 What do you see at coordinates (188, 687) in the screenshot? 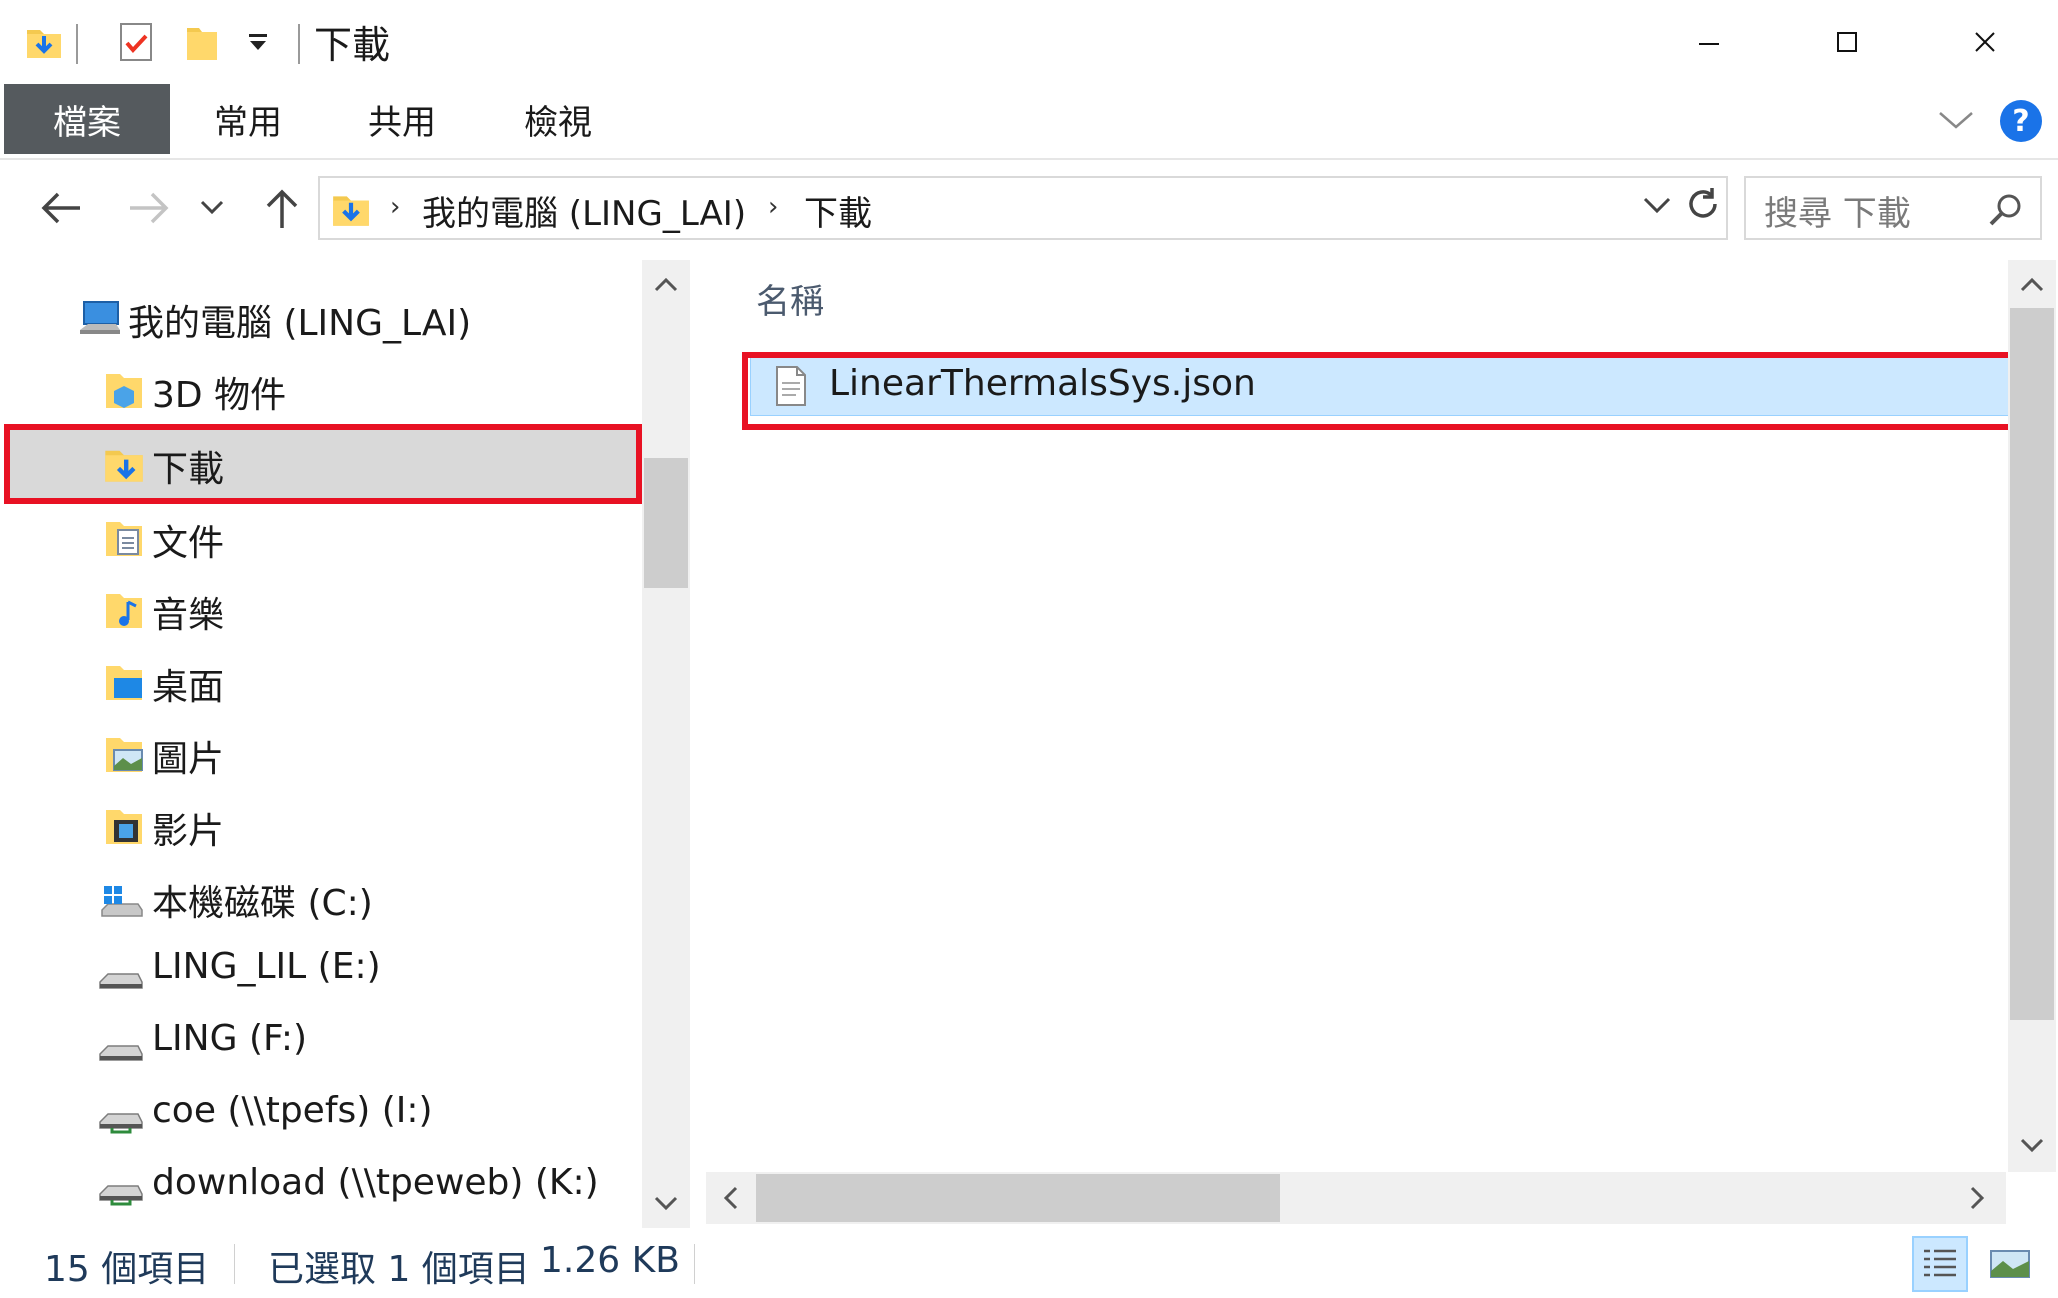
I see `tree-item-label: 桌面` at bounding box center [188, 687].